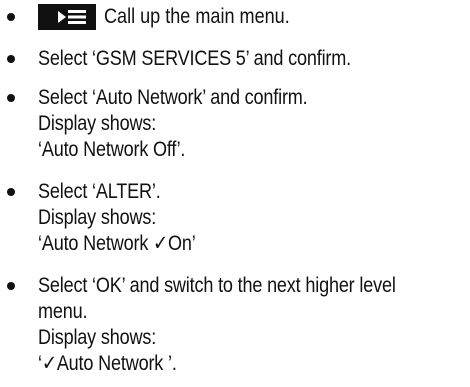 Image resolution: width=470 pixels, height=387 pixels. I want to click on step-line: ‘Auto Network ✓On’, so click(117, 244).